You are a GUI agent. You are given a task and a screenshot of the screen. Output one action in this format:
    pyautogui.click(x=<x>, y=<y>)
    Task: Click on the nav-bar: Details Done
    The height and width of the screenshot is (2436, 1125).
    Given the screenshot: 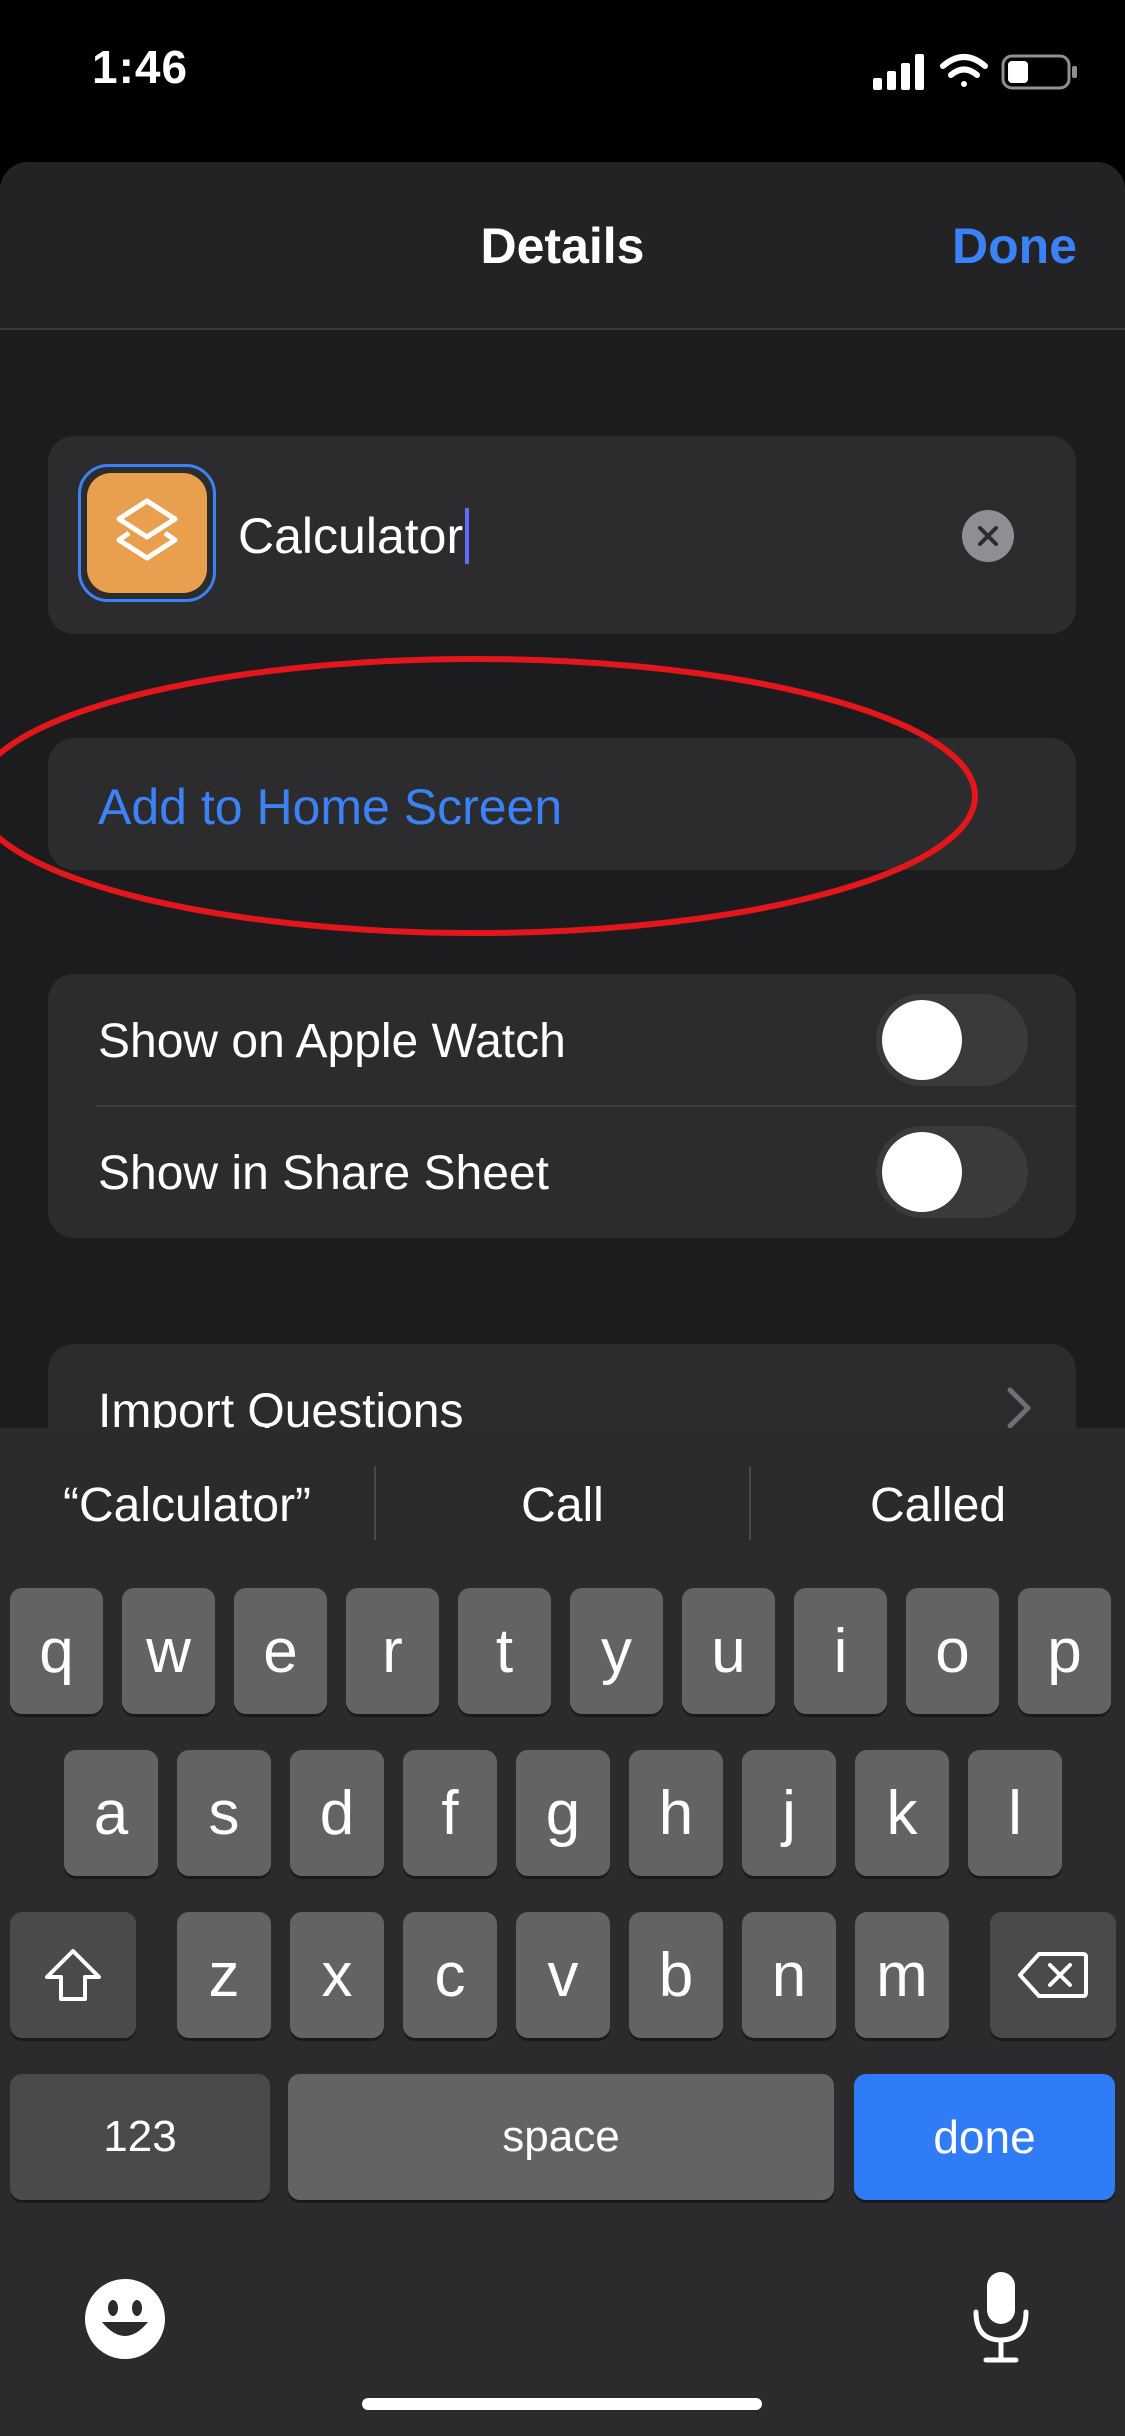 What is the action you would take?
    pyautogui.click(x=562, y=246)
    